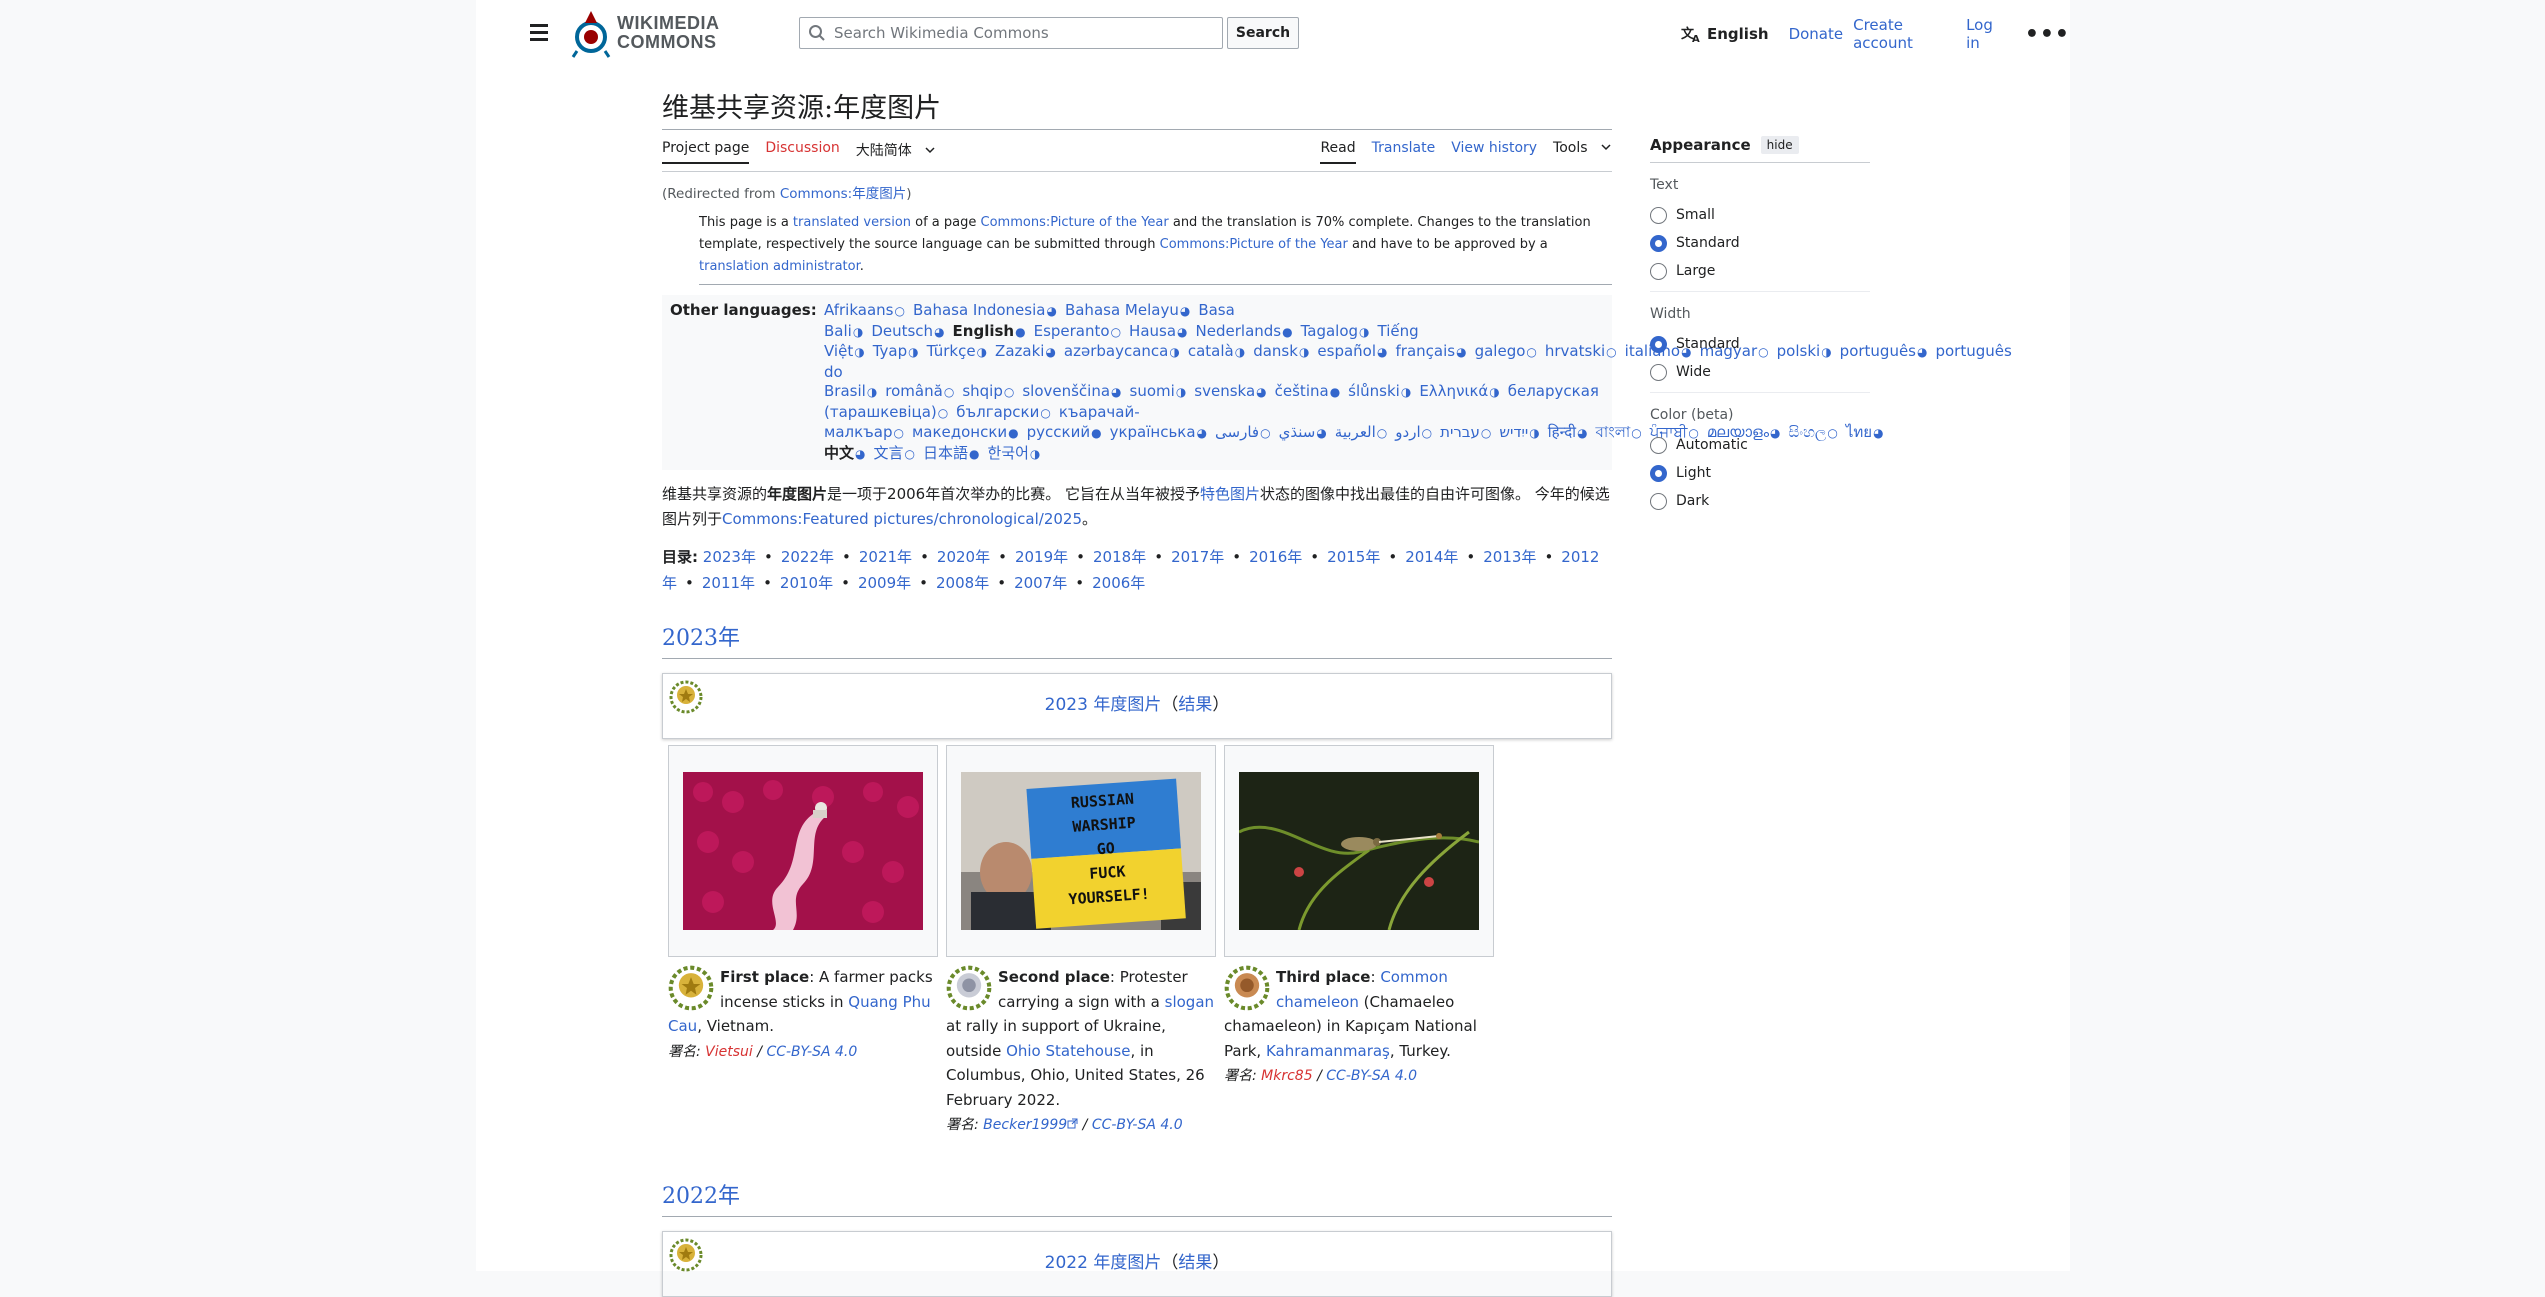 The image size is (2545, 1297). What do you see at coordinates (1019, 351) in the screenshot?
I see `language-link: Zazaki` at bounding box center [1019, 351].